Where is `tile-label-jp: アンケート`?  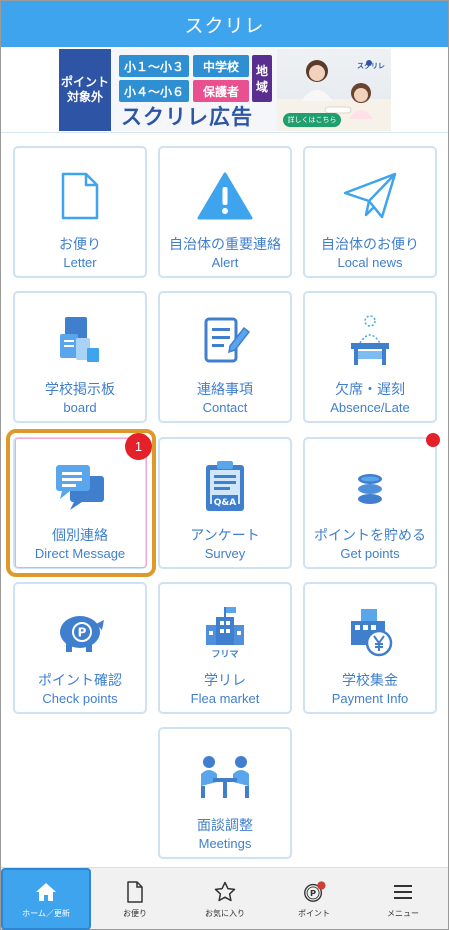
tile-label-jp: アンケート is located at coordinates (225, 535).